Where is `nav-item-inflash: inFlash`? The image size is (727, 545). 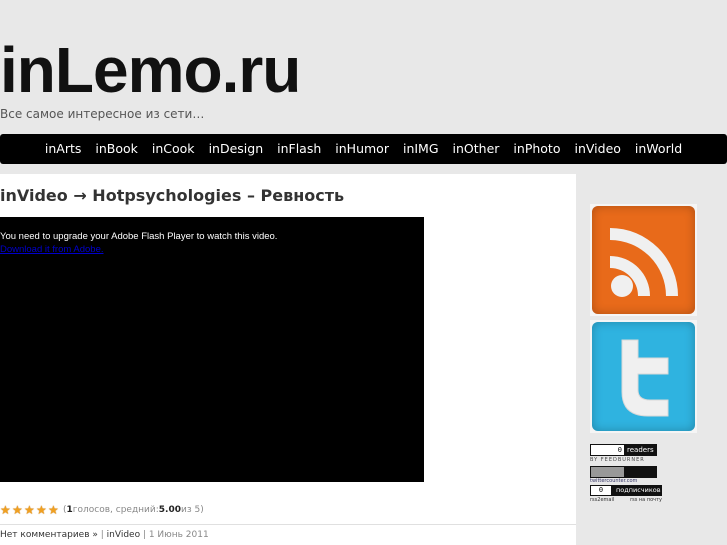 nav-item-inflash: inFlash is located at coordinates (299, 149).